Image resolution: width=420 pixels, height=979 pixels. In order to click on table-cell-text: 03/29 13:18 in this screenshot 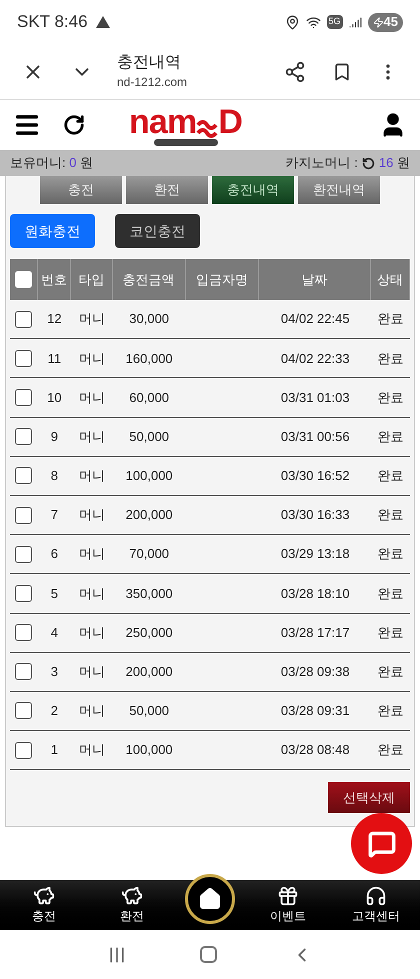, I will do `click(315, 554)`.